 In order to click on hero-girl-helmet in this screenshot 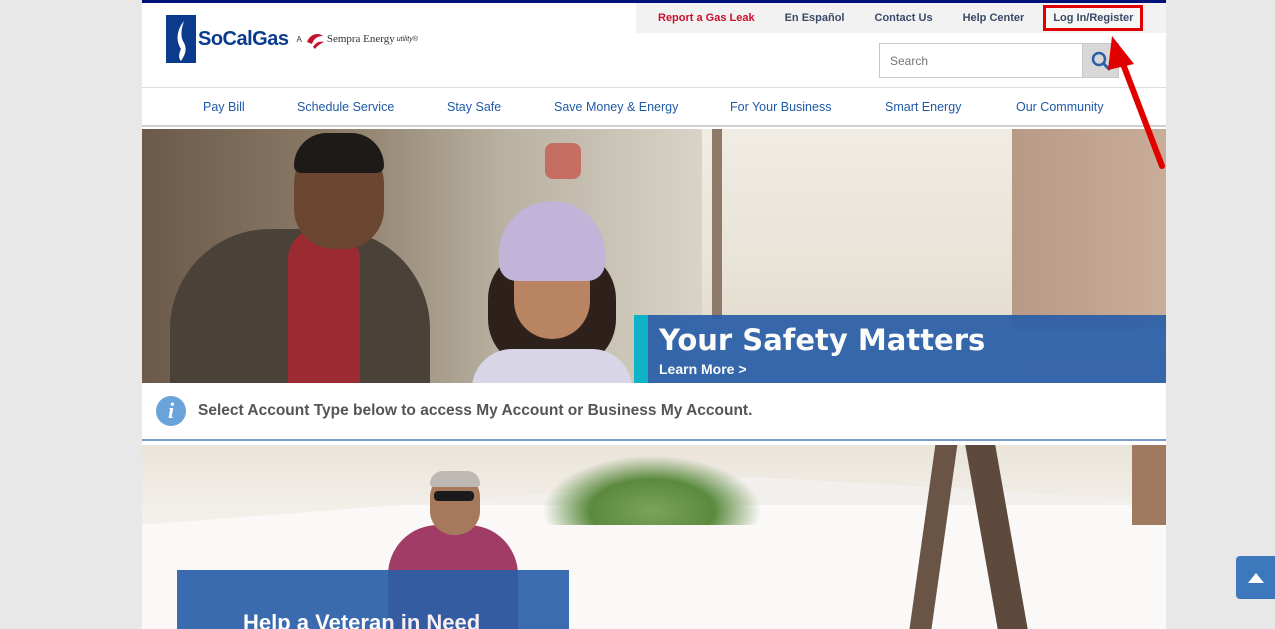, I will do `click(552, 241)`.